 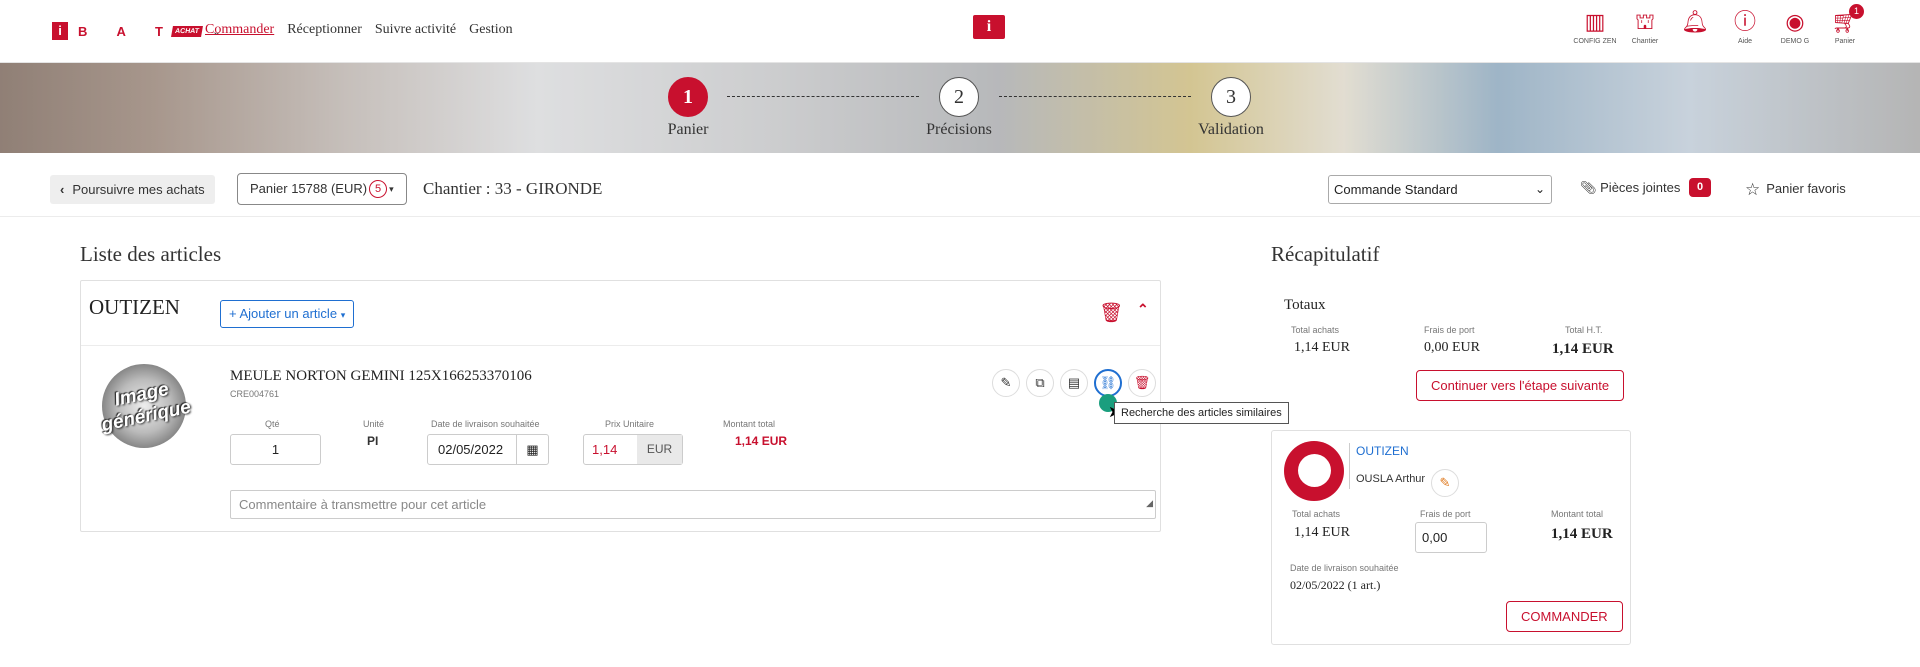 I want to click on user-label: DEMO G, so click(x=1795, y=41).